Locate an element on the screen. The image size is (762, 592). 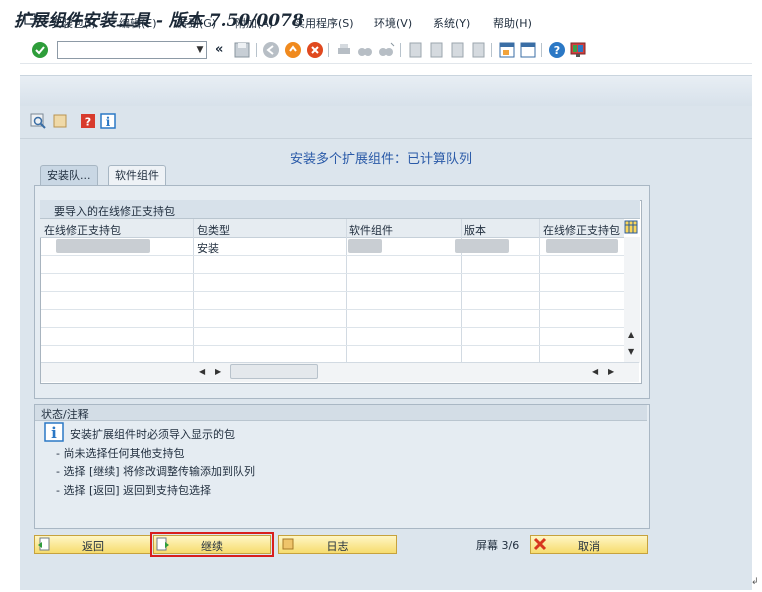
column-header-software-component: 软件组件 is located at coordinates (371, 230).